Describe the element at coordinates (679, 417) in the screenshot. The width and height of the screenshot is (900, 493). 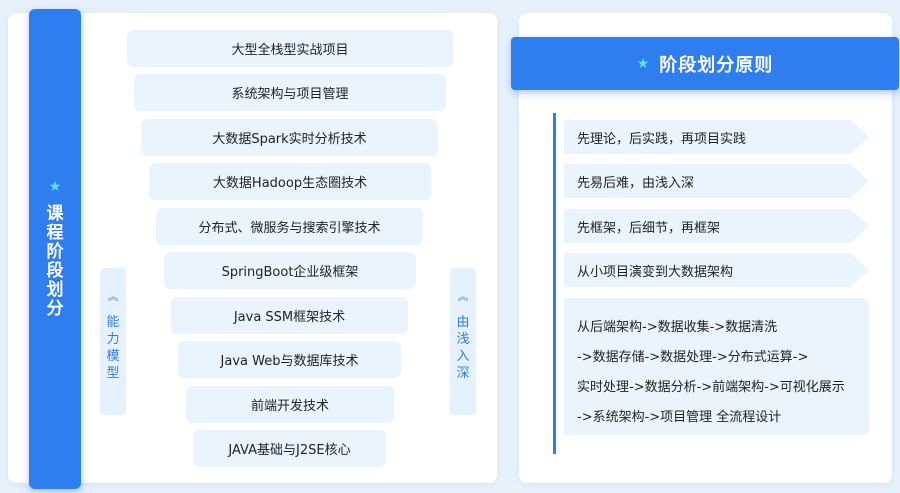
I see `summary-line: ->系统架构->项目管理 全流程设计` at that location.